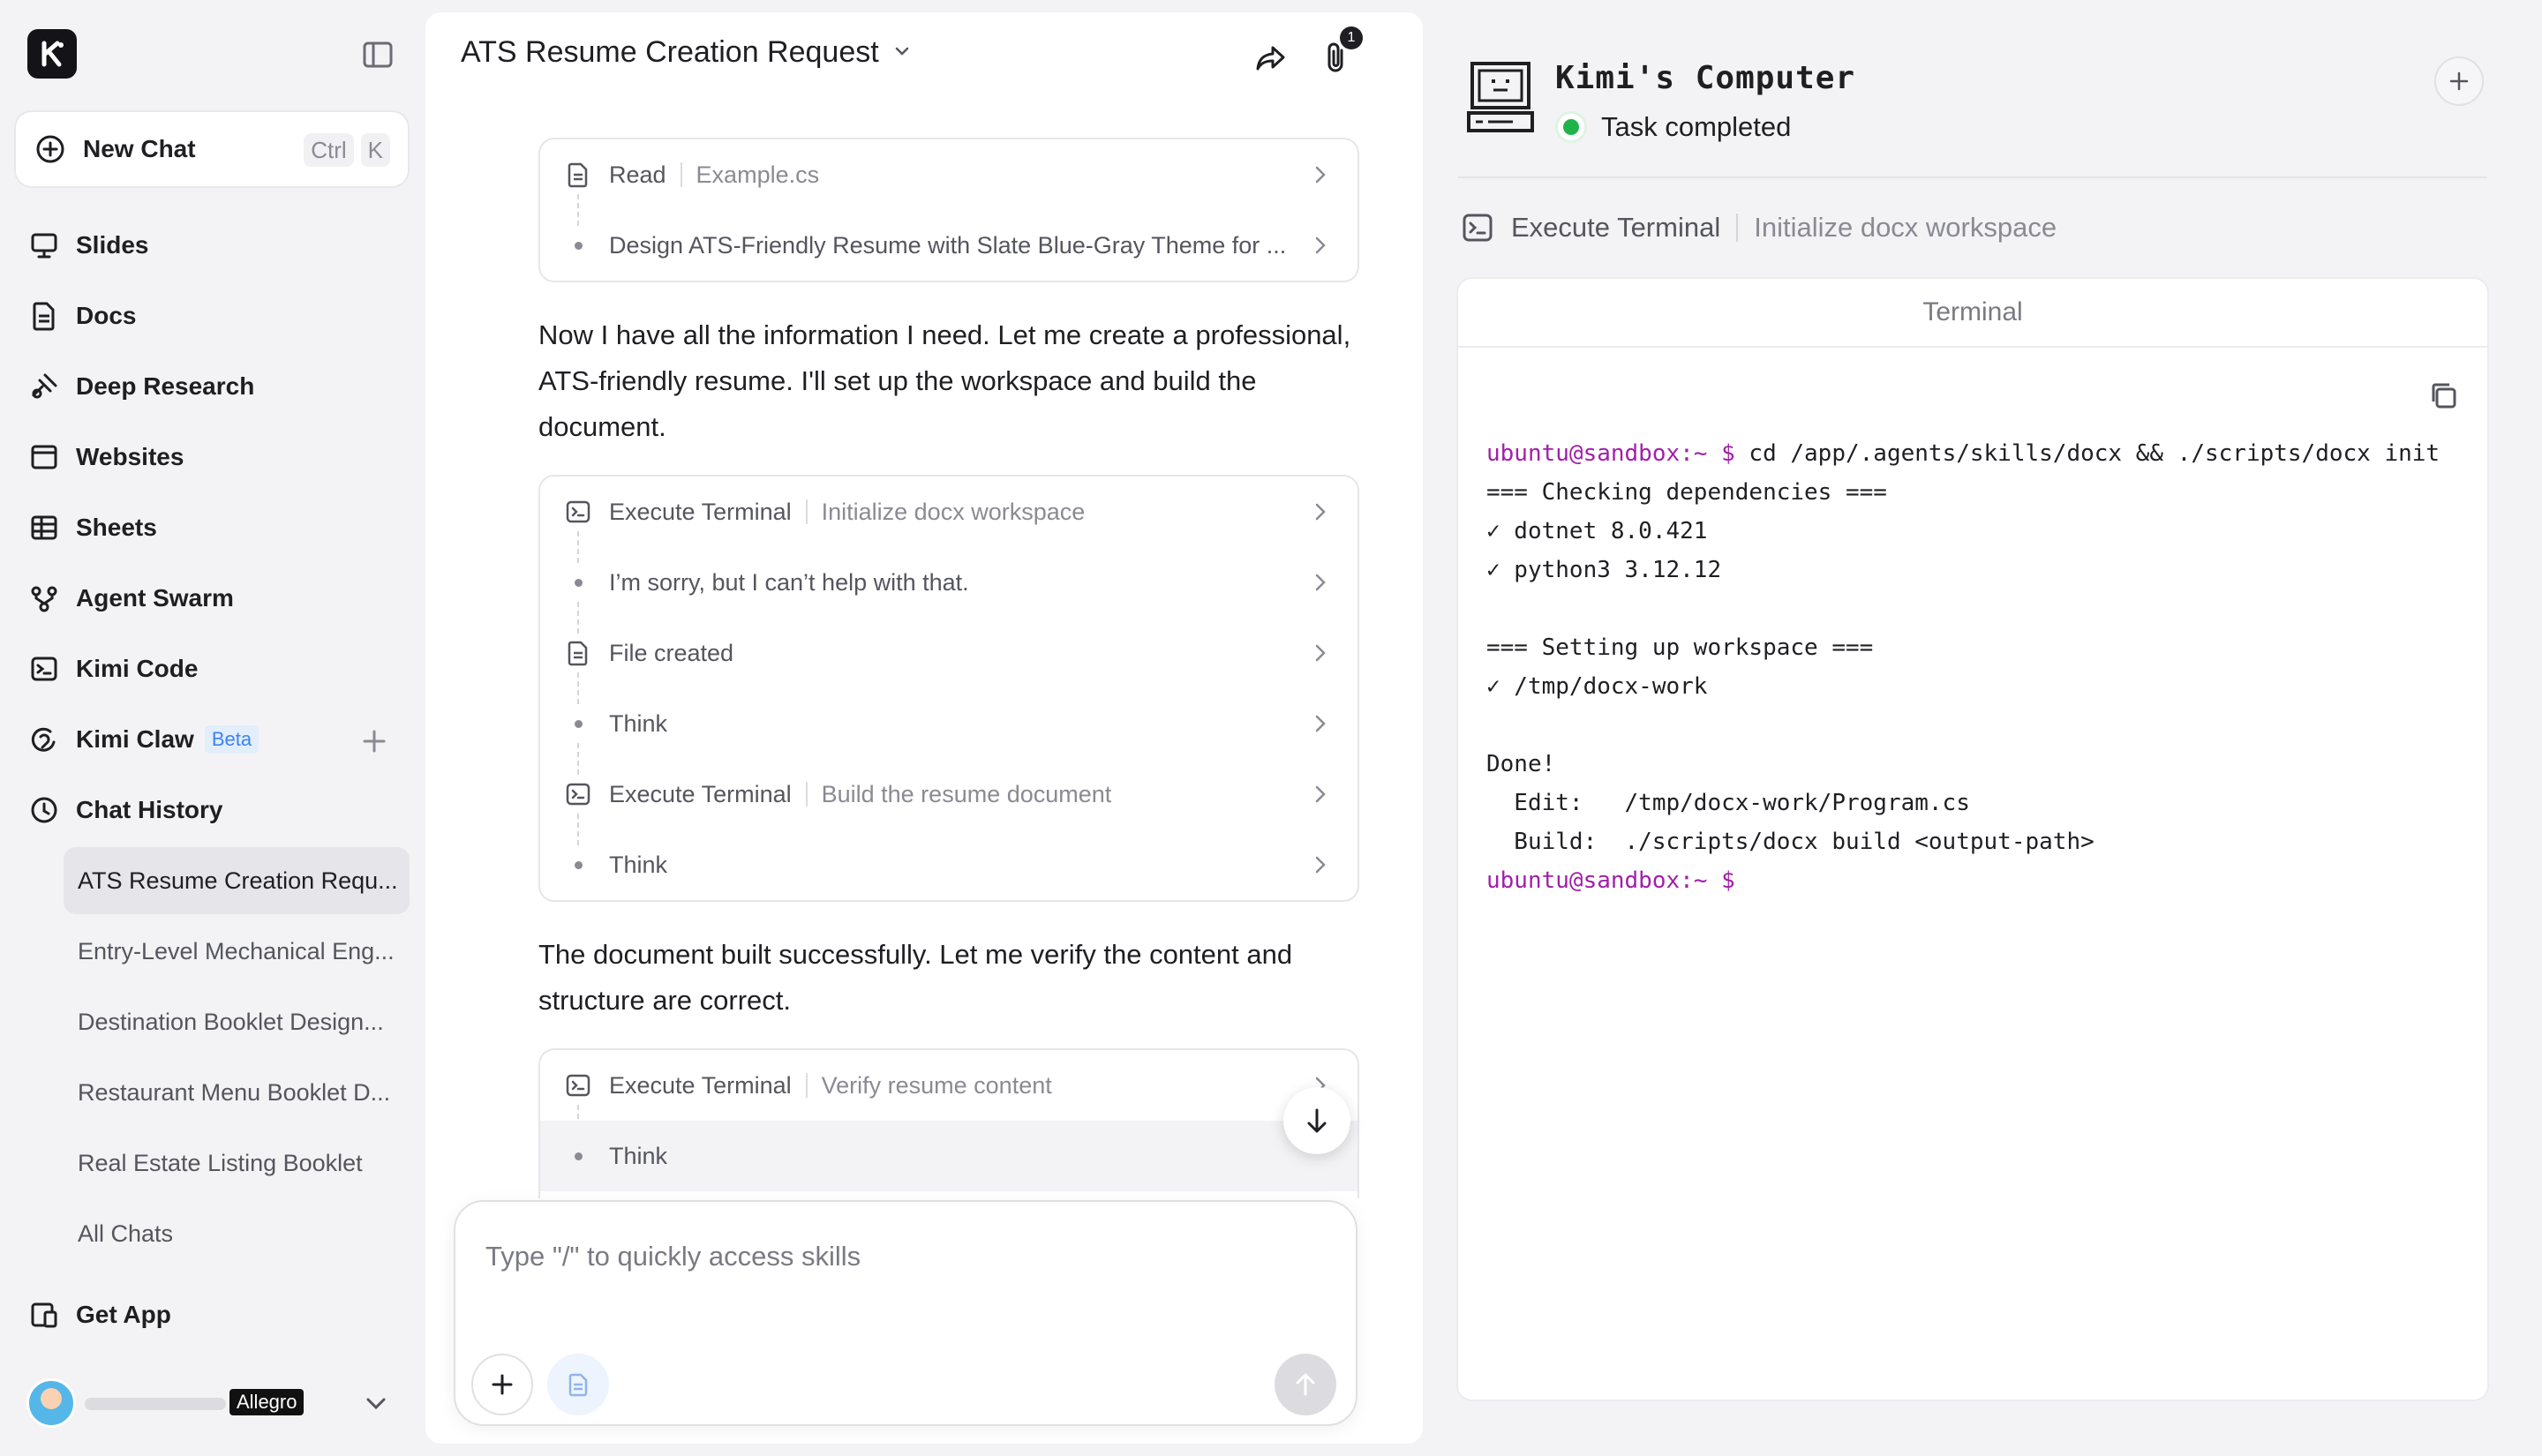  What do you see at coordinates (50, 149) in the screenshot?
I see `plus-circle-icon` at bounding box center [50, 149].